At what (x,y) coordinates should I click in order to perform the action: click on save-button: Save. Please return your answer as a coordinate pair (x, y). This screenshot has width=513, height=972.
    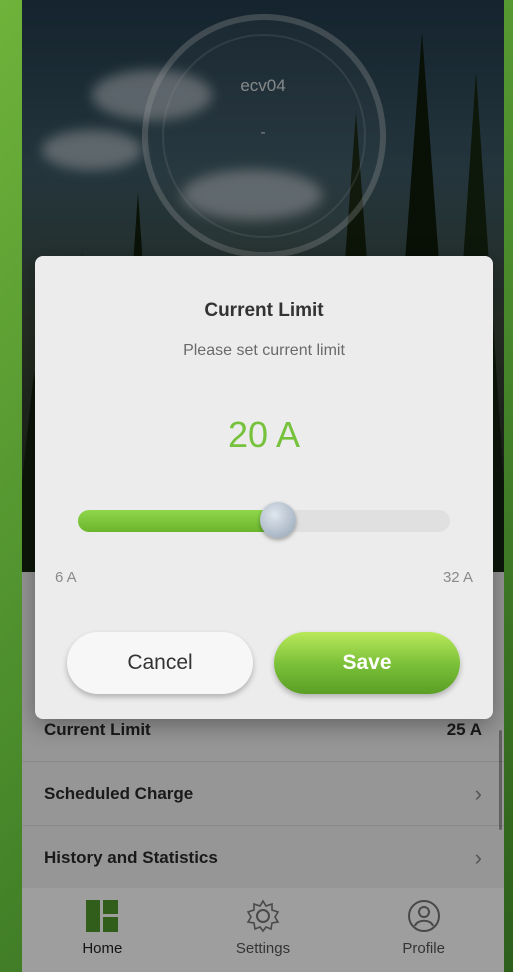
    Looking at the image, I should click on (367, 663).